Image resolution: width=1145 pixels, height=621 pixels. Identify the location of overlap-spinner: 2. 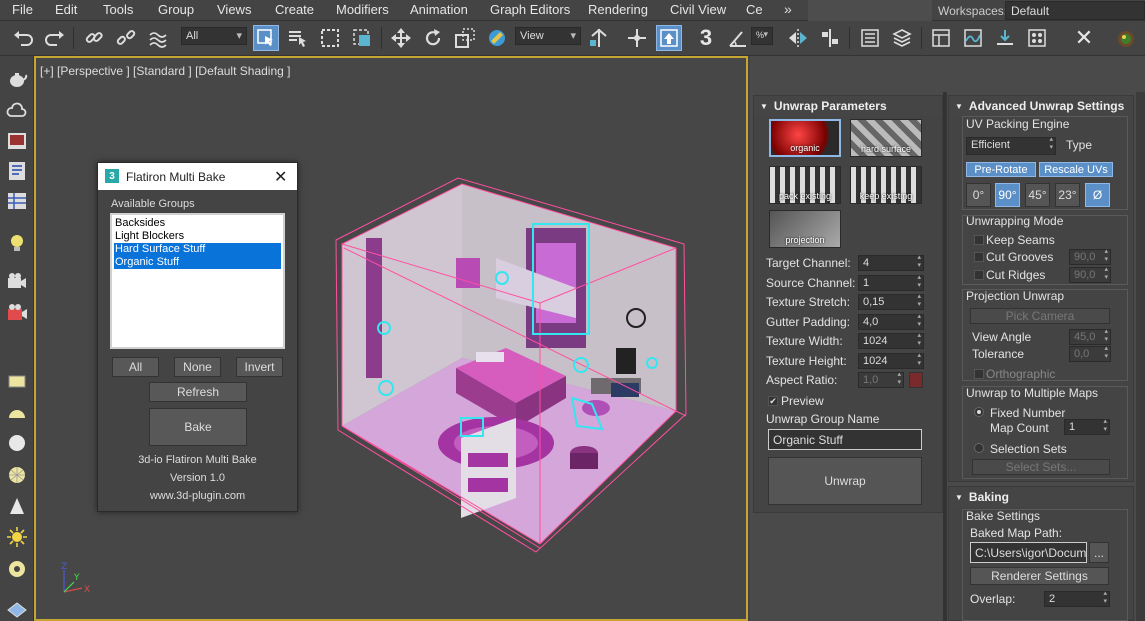
(1077, 598).